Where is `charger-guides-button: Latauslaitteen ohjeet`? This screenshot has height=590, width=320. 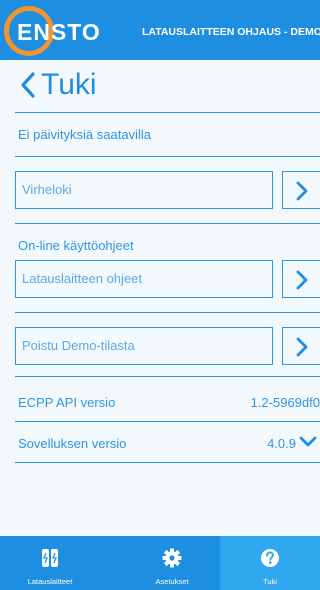
charger-guides-button: Latauslaitteen ohjeet is located at coordinates (144, 279).